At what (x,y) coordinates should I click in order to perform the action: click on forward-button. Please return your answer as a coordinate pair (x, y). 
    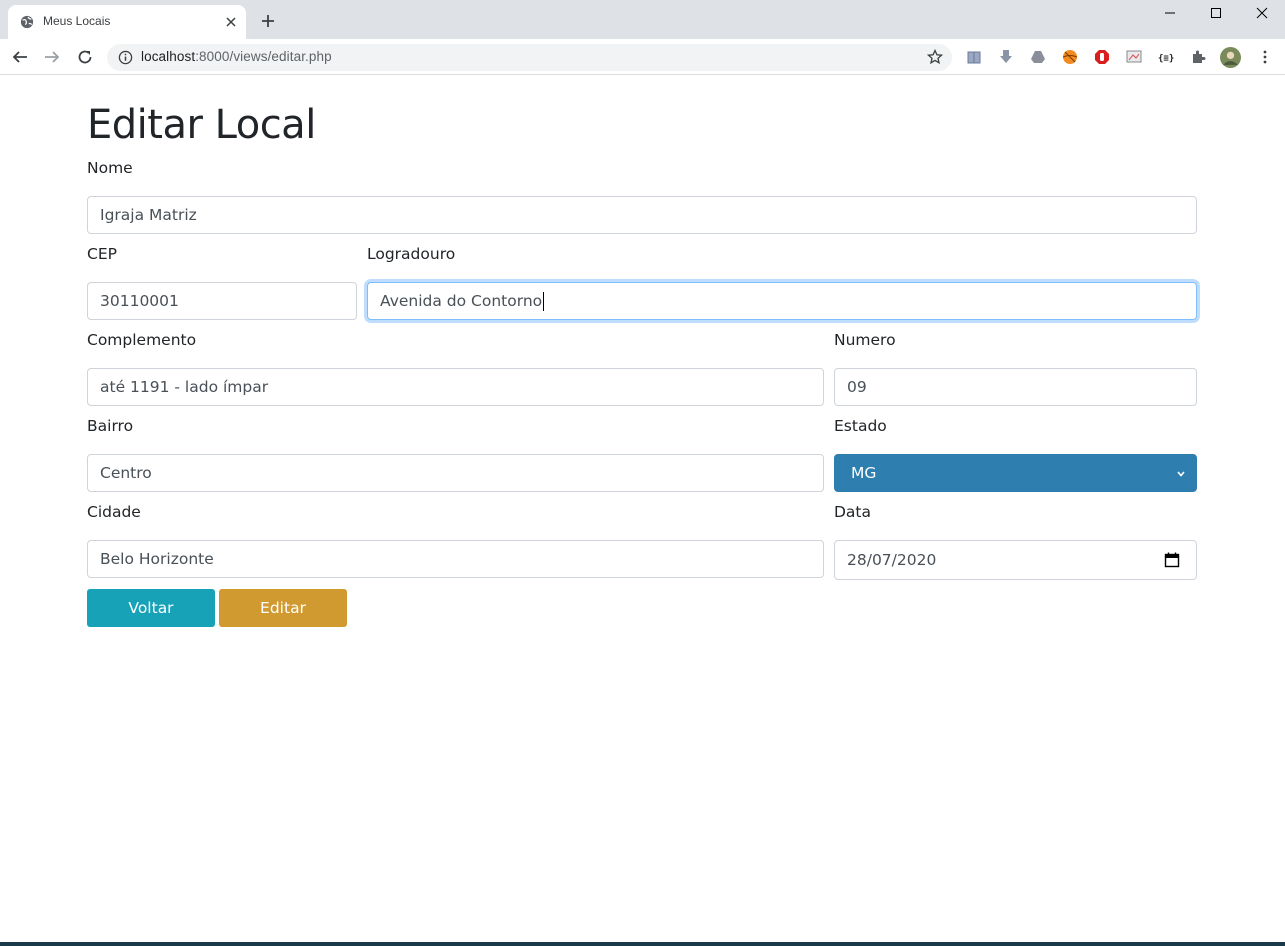
    Looking at the image, I should click on (52, 57).